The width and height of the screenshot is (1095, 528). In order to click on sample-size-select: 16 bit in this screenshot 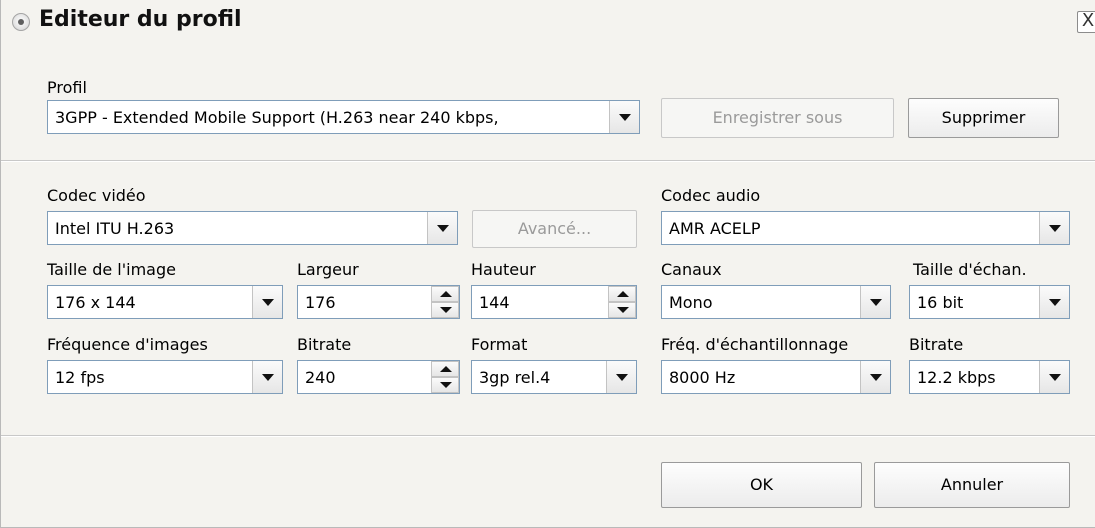, I will do `click(989, 302)`.